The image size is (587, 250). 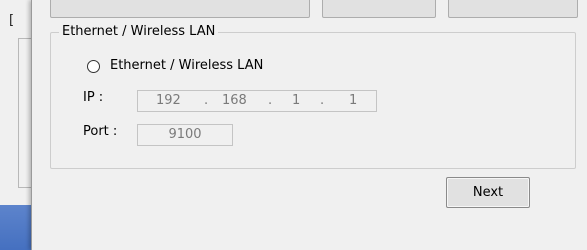 I want to click on port-label: Port :, so click(x=100, y=131).